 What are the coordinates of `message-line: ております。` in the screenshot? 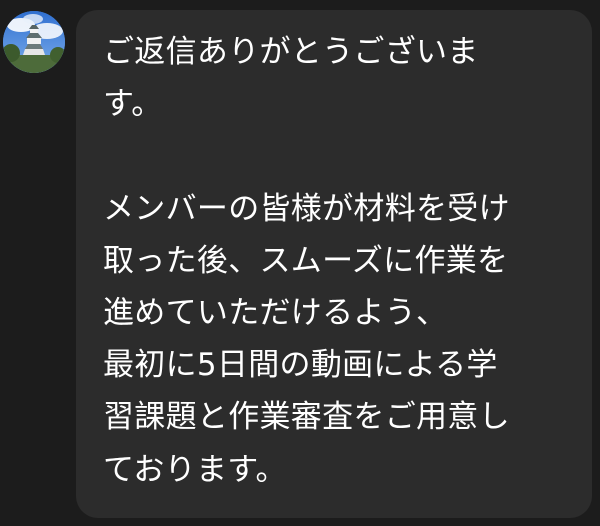 It's located at (195, 469).